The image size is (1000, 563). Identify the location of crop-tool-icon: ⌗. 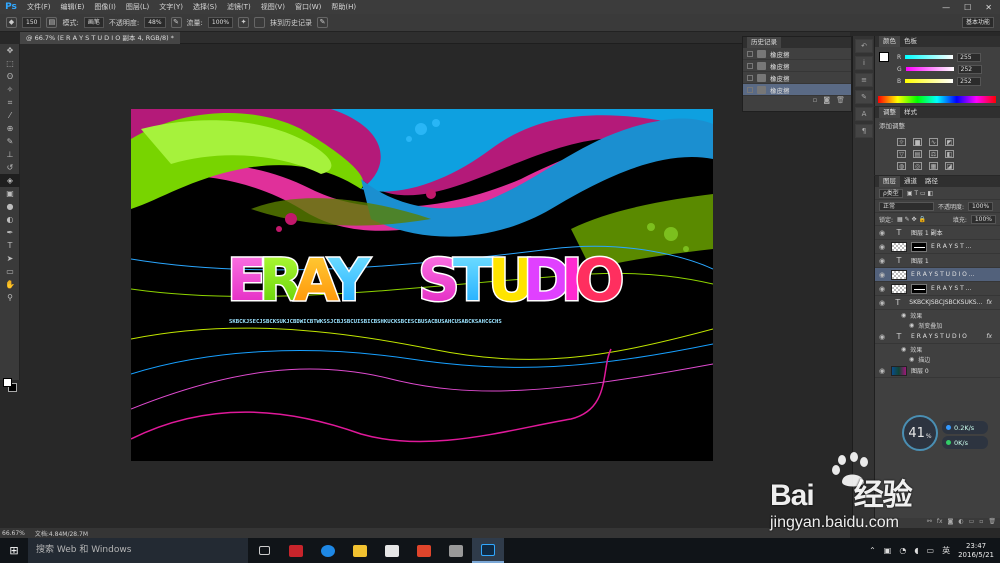
(10, 102).